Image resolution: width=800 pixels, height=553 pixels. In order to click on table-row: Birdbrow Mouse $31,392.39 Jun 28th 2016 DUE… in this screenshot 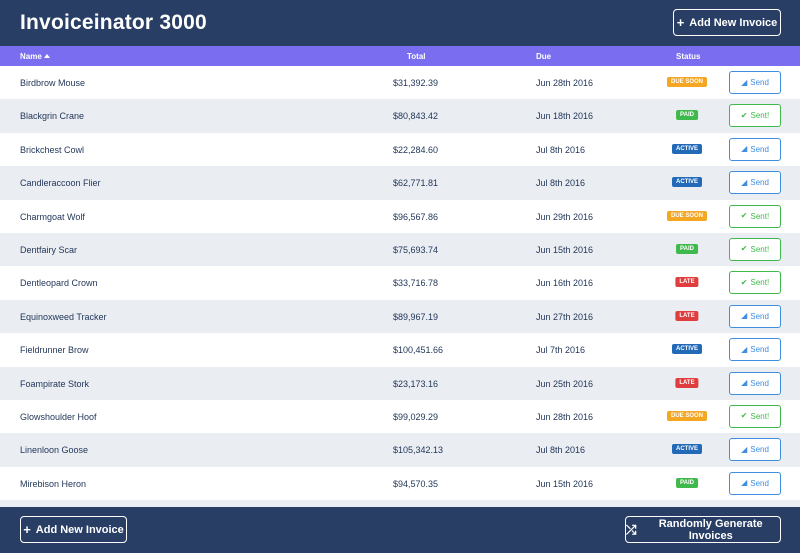, I will do `click(400, 83)`.